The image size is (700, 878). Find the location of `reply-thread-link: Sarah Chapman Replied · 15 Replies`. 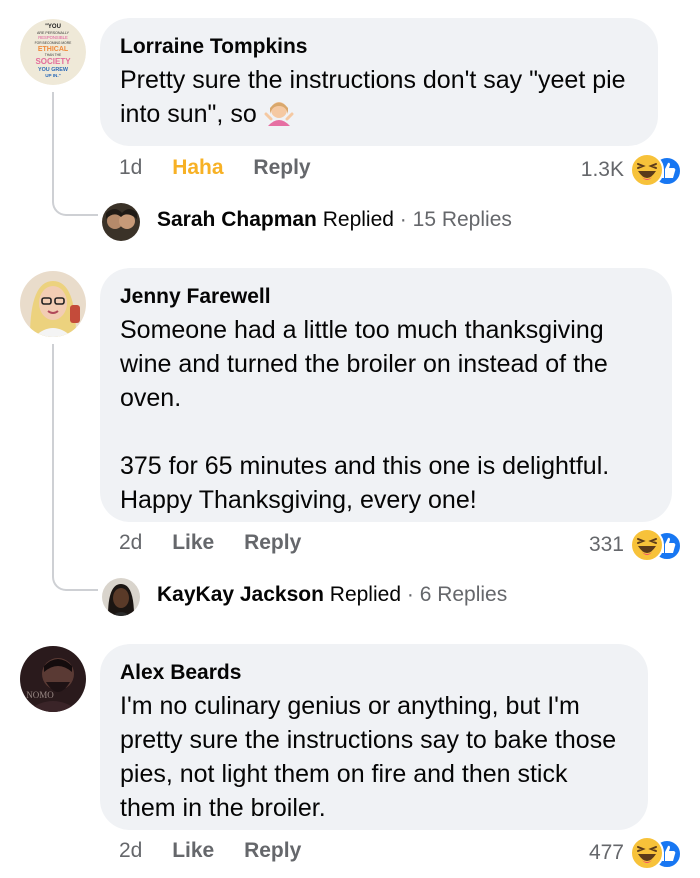

reply-thread-link: Sarah Chapman Replied · 15 Replies is located at coordinates (334, 220).